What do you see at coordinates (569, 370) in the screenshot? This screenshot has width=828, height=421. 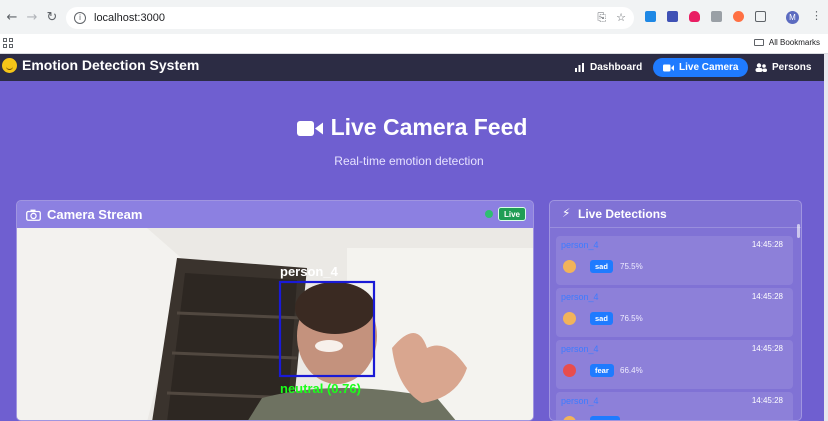 I see `fear-face-icon` at bounding box center [569, 370].